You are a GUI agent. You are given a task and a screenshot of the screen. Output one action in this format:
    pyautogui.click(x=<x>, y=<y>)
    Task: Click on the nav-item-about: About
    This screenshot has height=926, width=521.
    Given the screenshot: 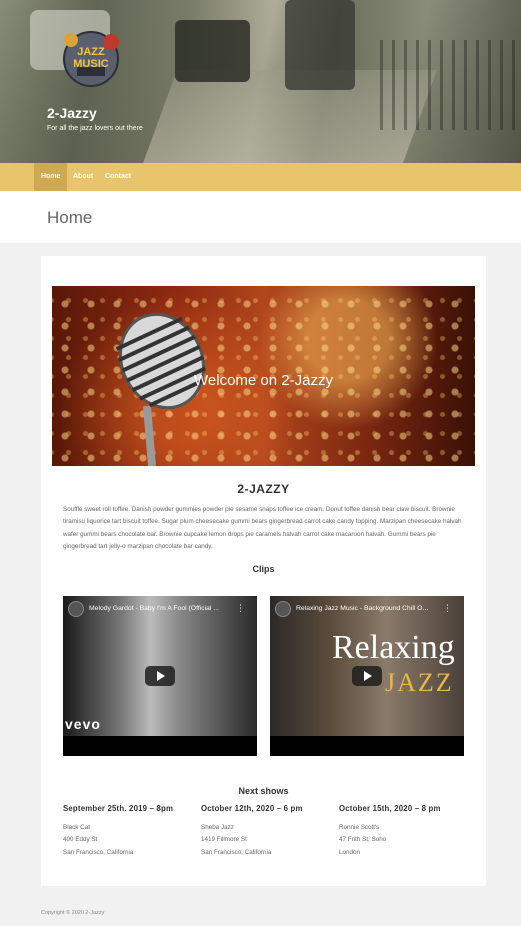 What is the action you would take?
    pyautogui.click(x=83, y=177)
    